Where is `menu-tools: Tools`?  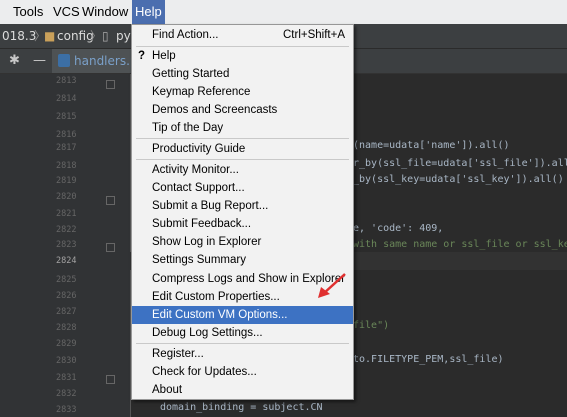 menu-tools: Tools is located at coordinates (28, 12).